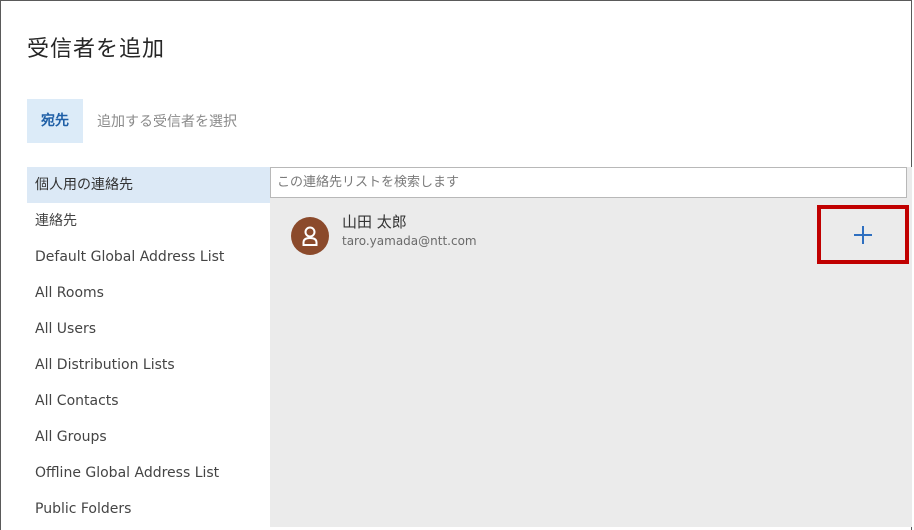 This screenshot has height=530, width=914. What do you see at coordinates (148, 293) in the screenshot?
I see `address-book-item-all-rooms: All Rooms` at bounding box center [148, 293].